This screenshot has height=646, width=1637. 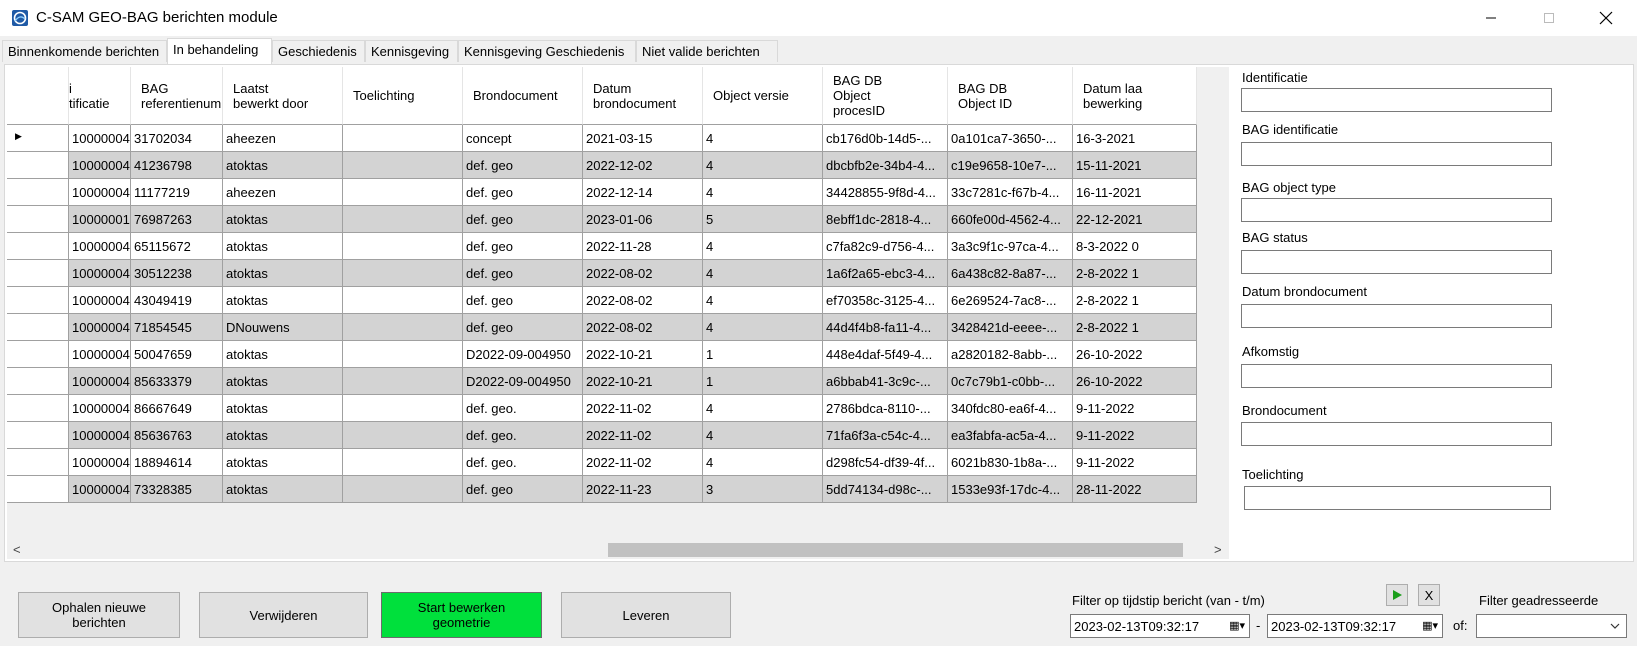 I want to click on table-cell: 2021-03-15, so click(x=643, y=138).